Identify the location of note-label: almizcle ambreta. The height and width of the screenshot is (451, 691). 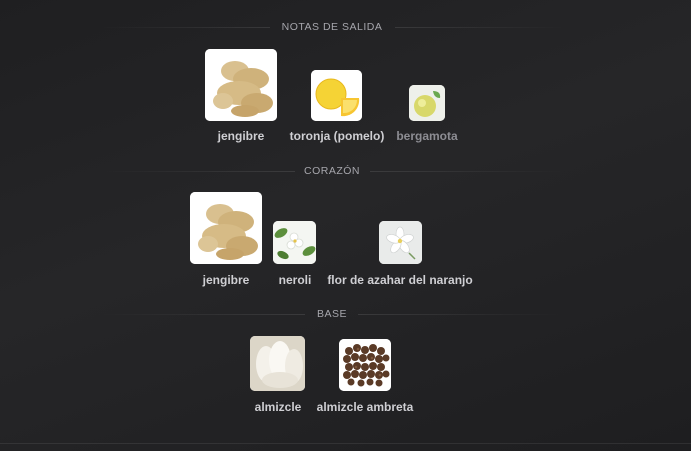
(365, 407).